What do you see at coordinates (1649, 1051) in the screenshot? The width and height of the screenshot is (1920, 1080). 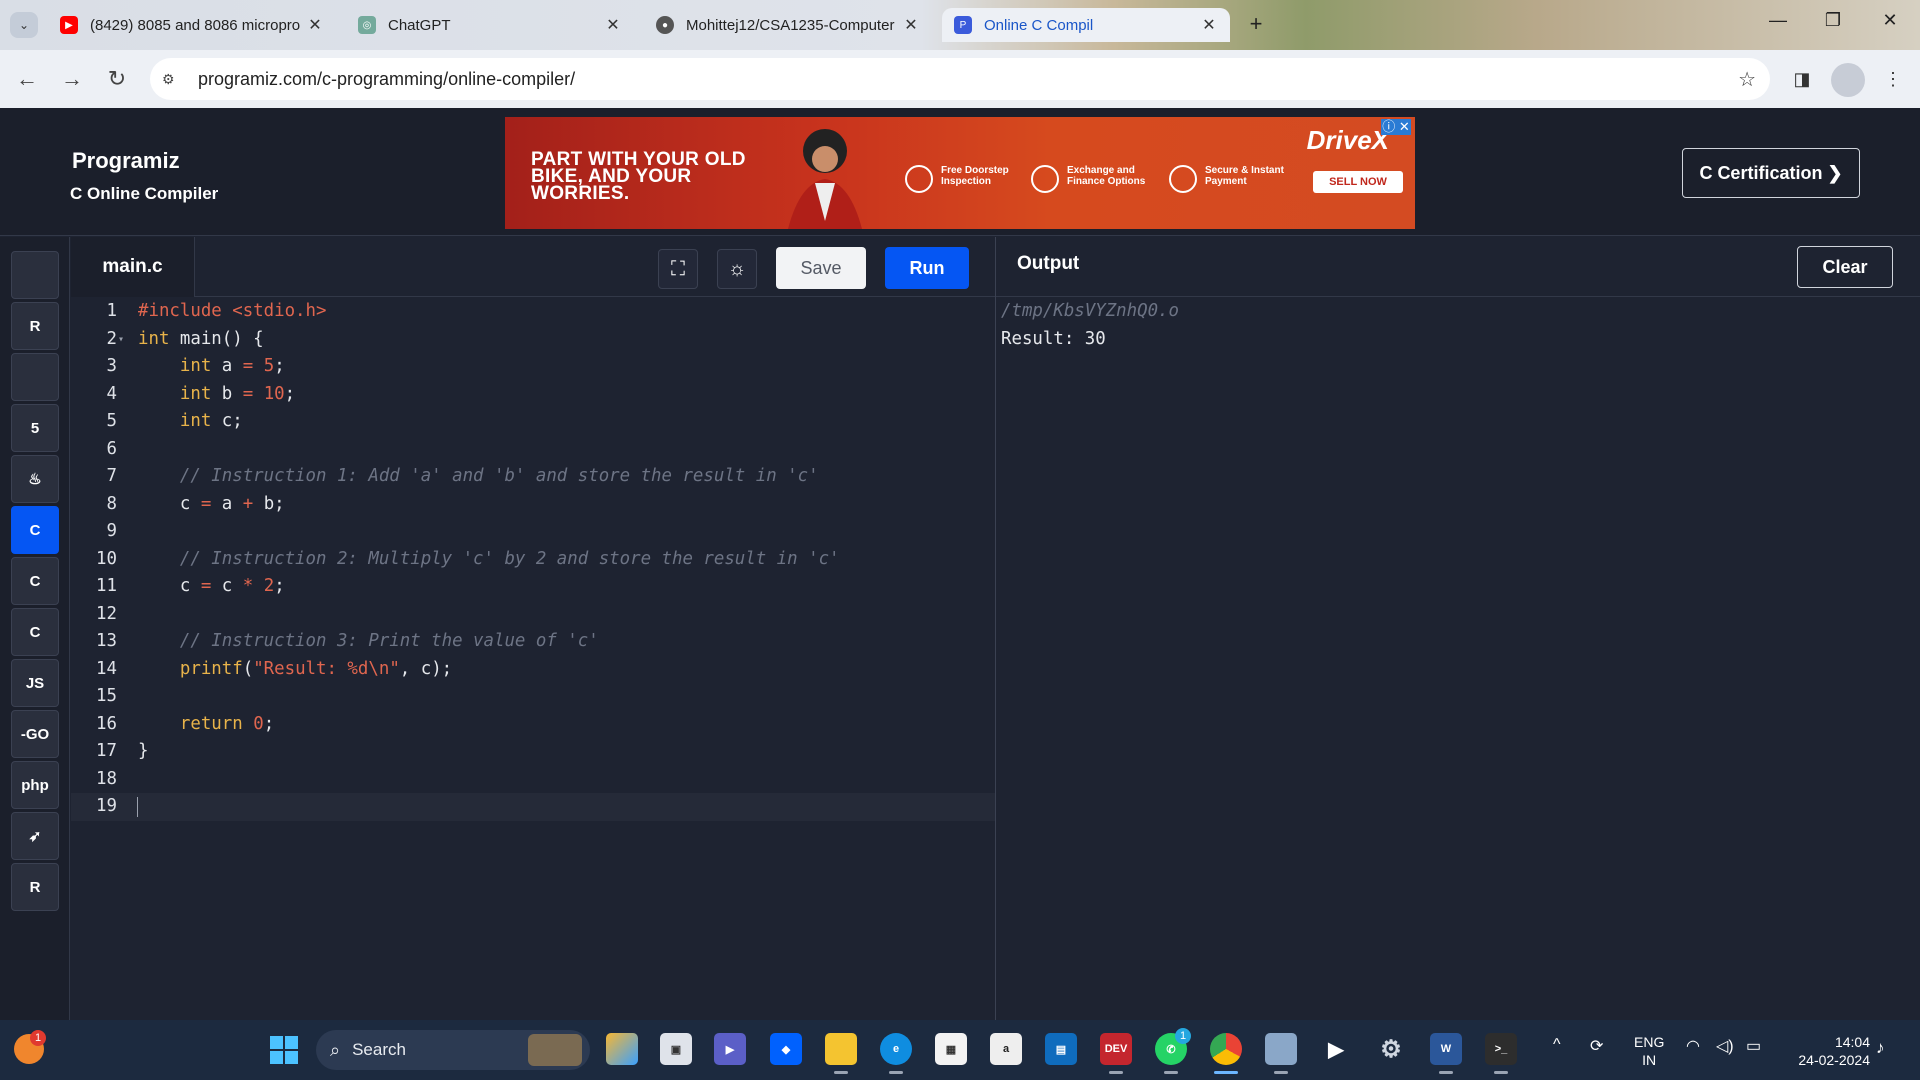 I see `input-language: ENG IN` at bounding box center [1649, 1051].